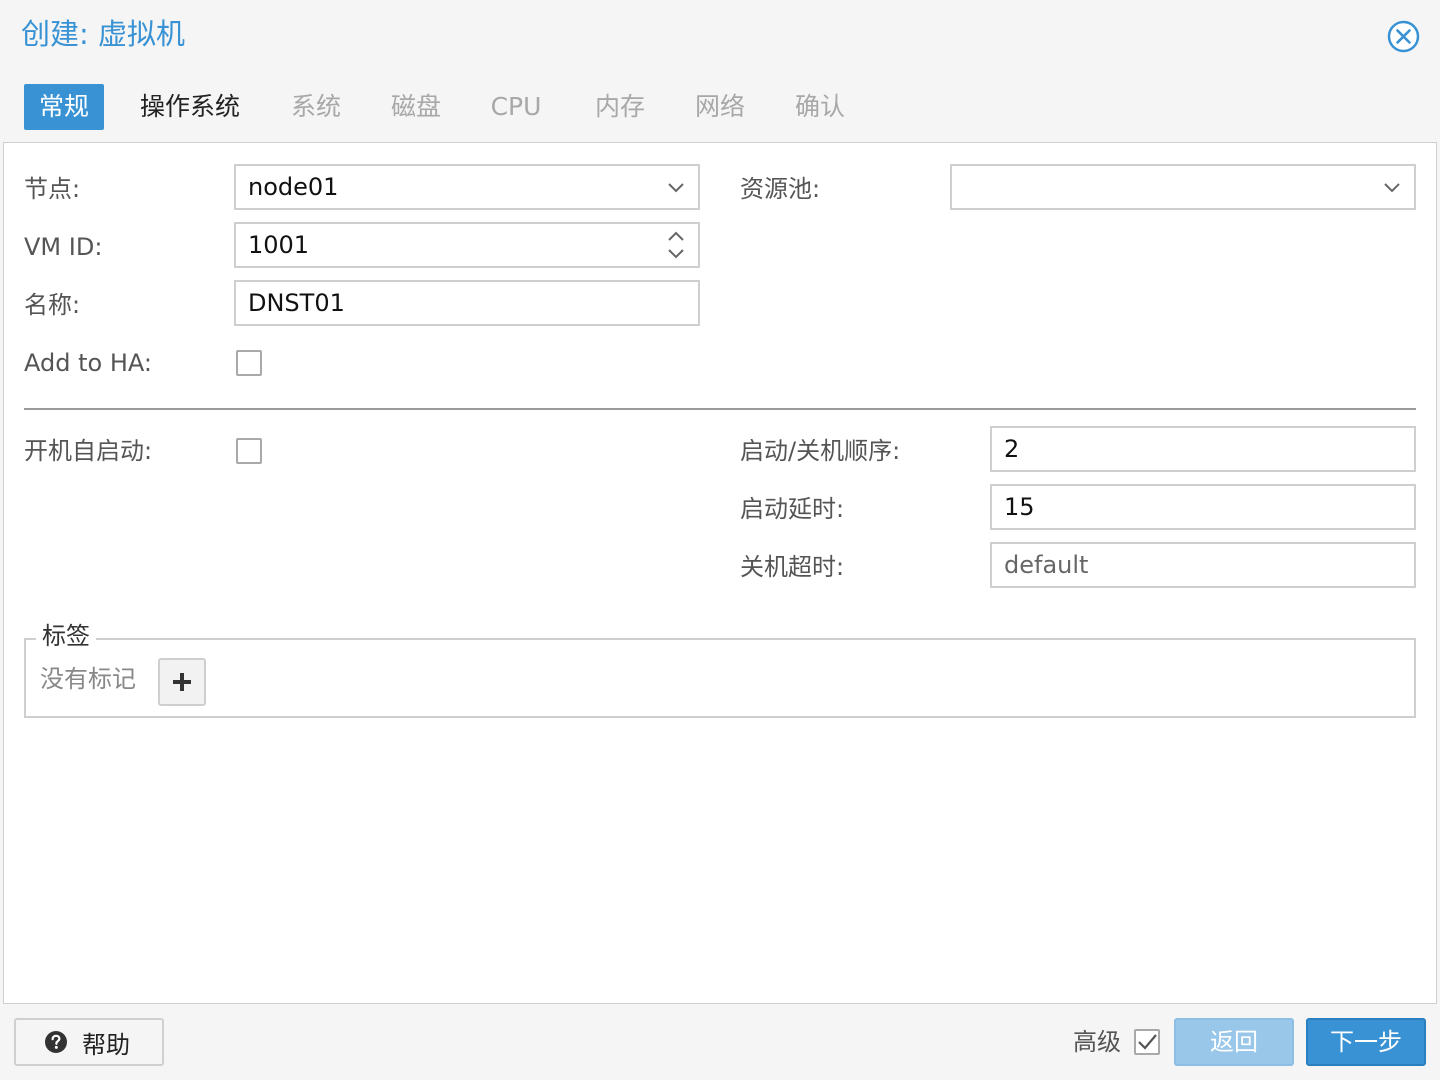 The height and width of the screenshot is (1080, 1440). Describe the element at coordinates (1203, 449) in the screenshot. I see `startup-order-input: 2` at that location.